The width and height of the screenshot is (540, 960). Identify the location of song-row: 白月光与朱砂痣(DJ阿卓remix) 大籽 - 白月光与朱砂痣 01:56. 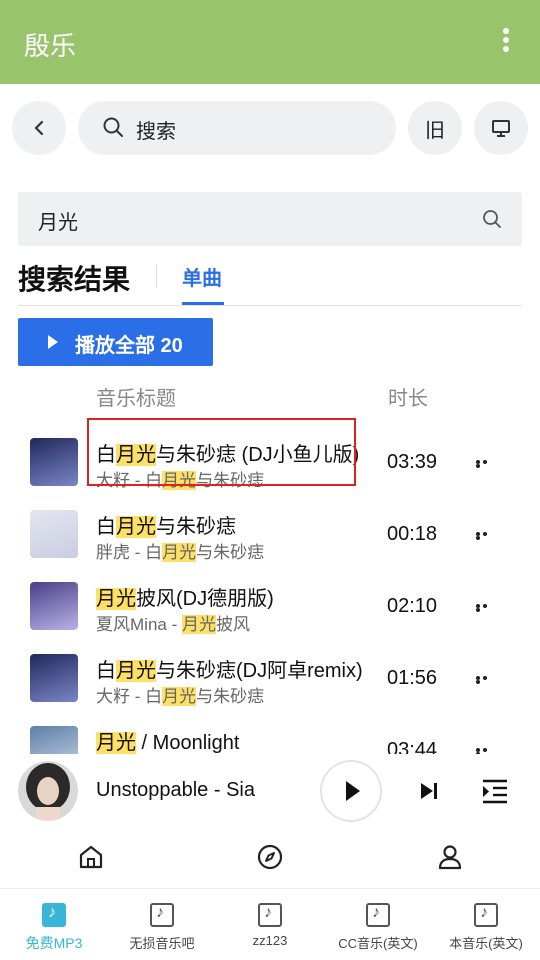
(270, 672).